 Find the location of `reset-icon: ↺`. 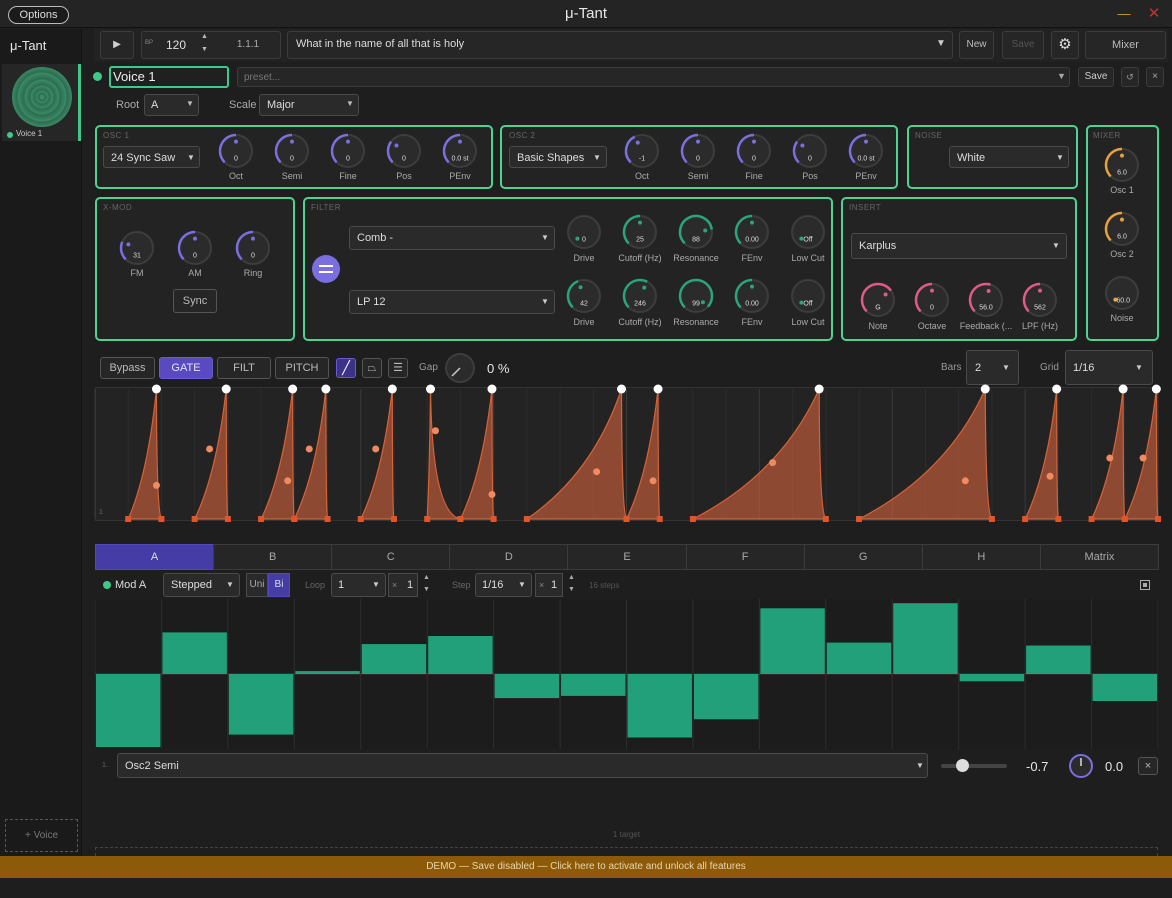

reset-icon: ↺ is located at coordinates (1130, 77).